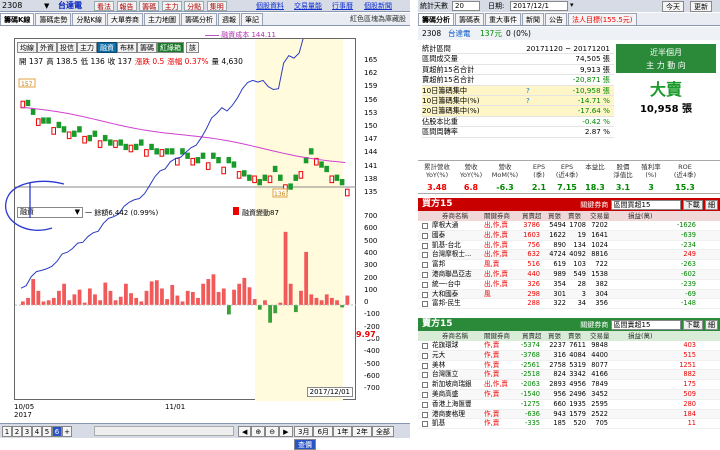 The width and height of the screenshot is (720, 450). I want to click on horizontal-scrollbar, so click(164, 431).